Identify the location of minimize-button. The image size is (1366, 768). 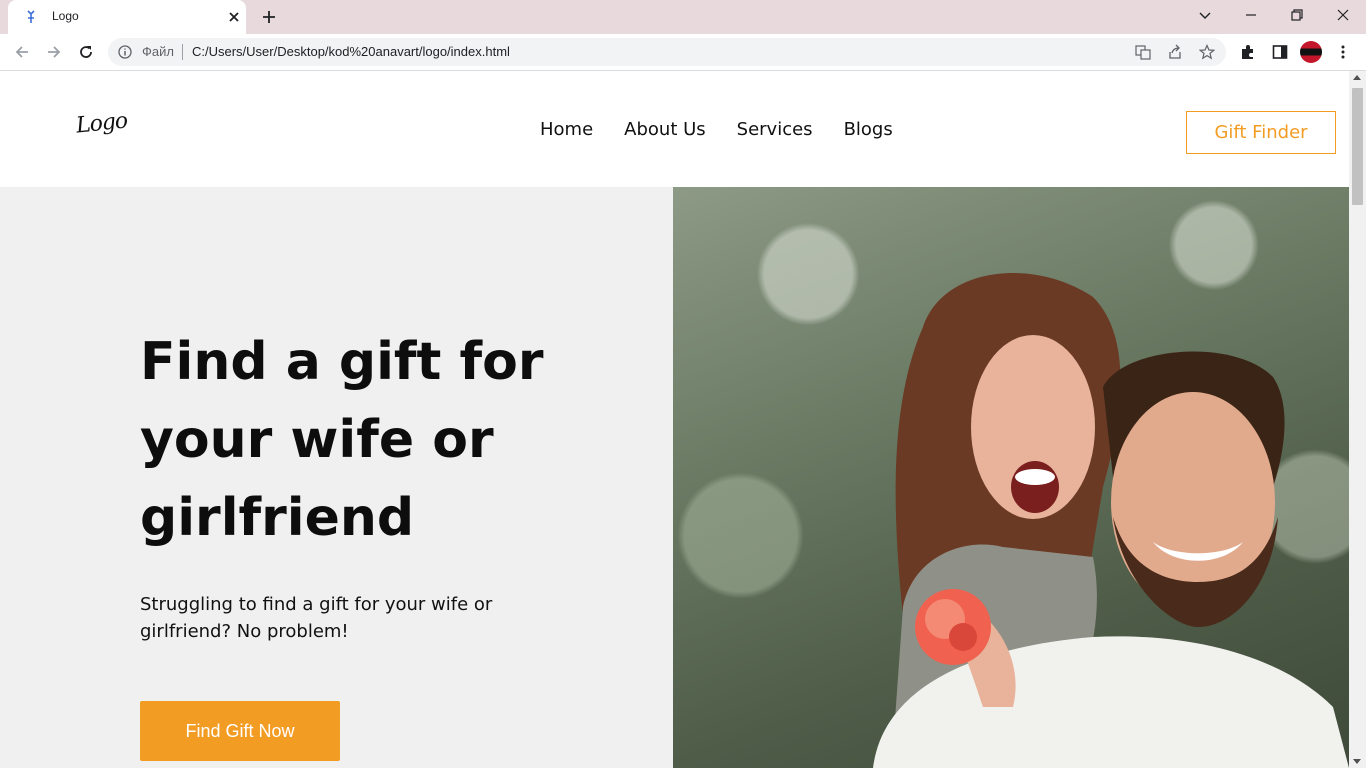
(1251, 15).